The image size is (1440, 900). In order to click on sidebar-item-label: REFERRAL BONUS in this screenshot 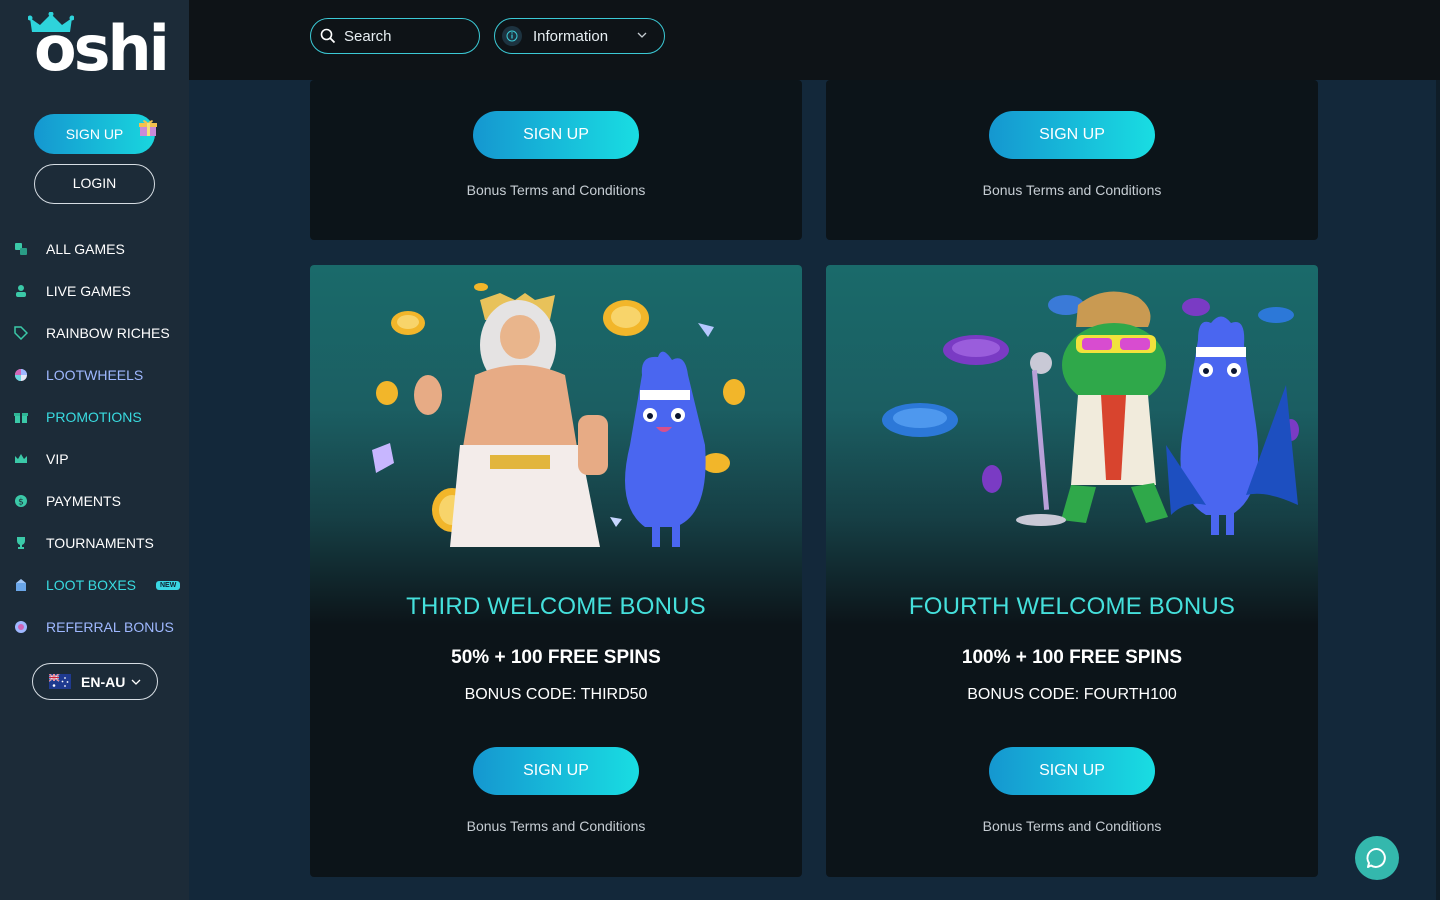, I will do `click(110, 627)`.